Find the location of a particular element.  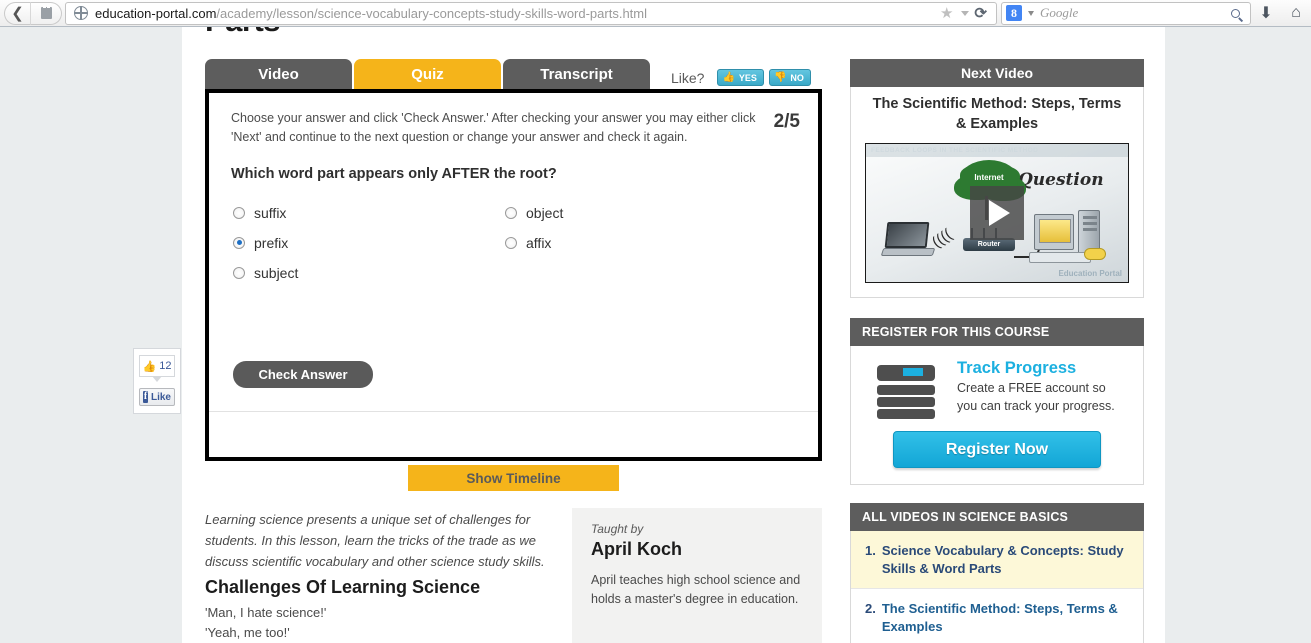

register-header: REGISTER FOR THIS COURSE is located at coordinates (997, 332).